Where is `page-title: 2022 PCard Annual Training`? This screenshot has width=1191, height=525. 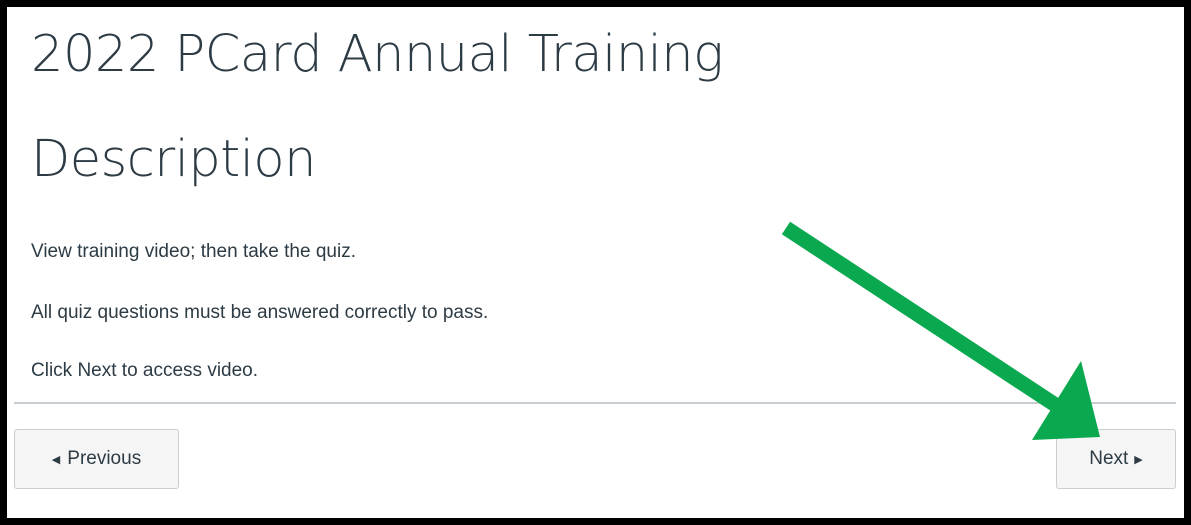
page-title: 2022 PCard Annual Training is located at coordinates (377, 54).